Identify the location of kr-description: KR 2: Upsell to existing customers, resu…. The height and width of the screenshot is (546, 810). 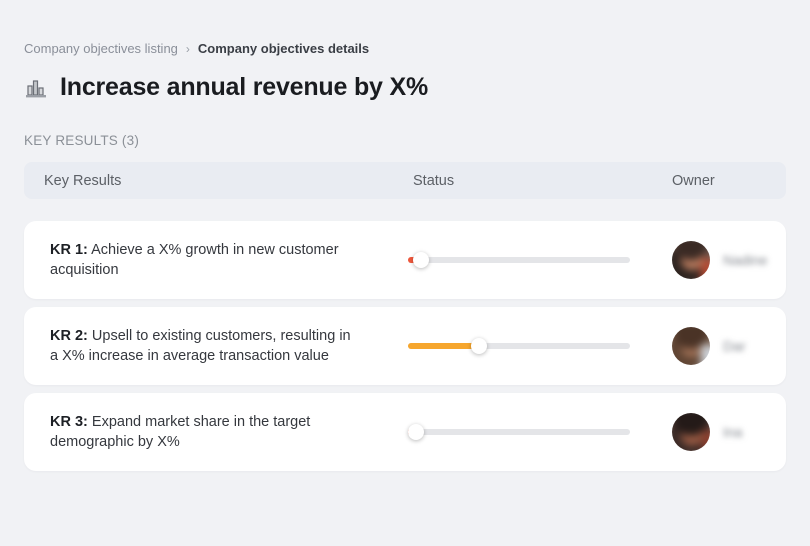
(212, 346).